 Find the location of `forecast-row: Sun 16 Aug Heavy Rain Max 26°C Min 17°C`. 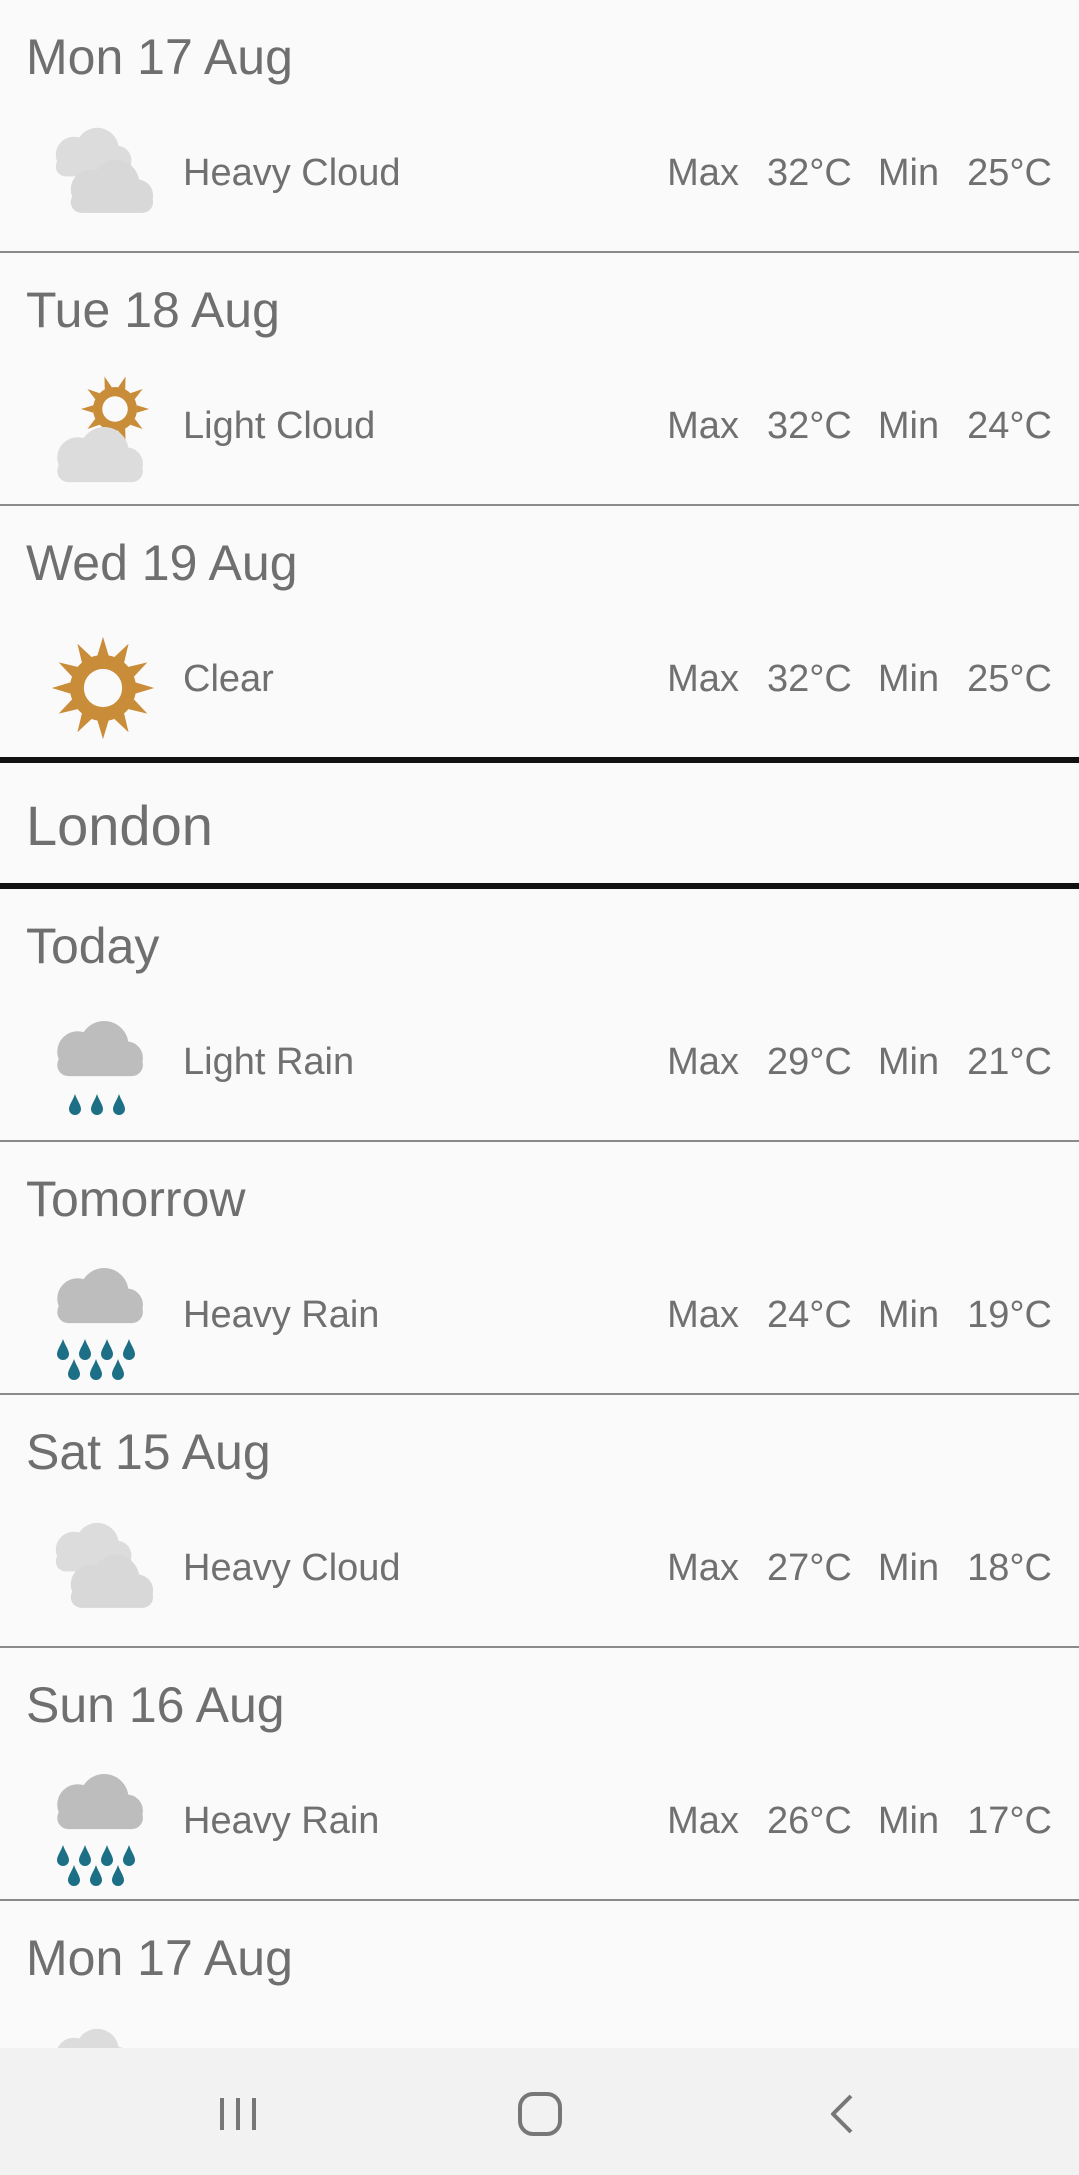

forecast-row: Sun 16 Aug Heavy Rain Max 26°C Min 17°C is located at coordinates (539, 1774).